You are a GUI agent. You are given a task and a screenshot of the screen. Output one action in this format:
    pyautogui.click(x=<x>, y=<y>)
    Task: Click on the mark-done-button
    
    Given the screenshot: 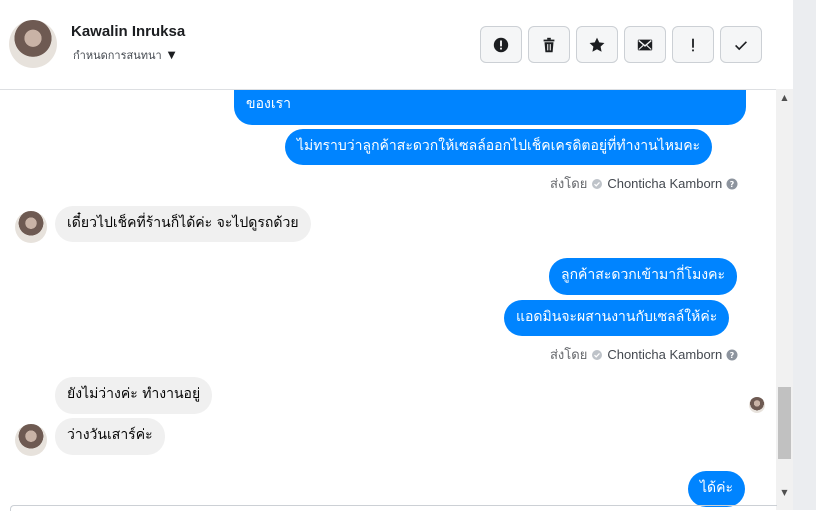 What is the action you would take?
    pyautogui.click(x=741, y=44)
    